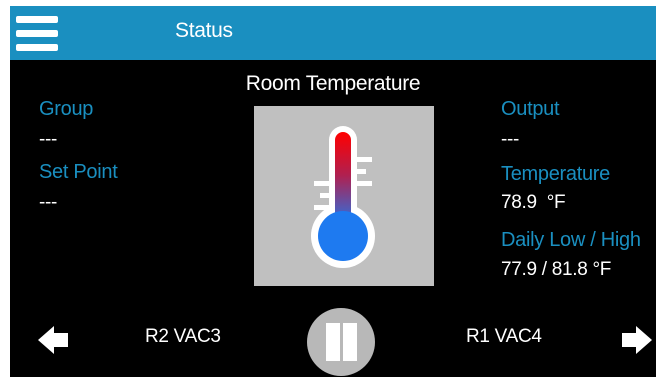 Image resolution: width=666 pixels, height=383 pixels. Describe the element at coordinates (510, 139) in the screenshot. I see `output-value: ---` at that location.